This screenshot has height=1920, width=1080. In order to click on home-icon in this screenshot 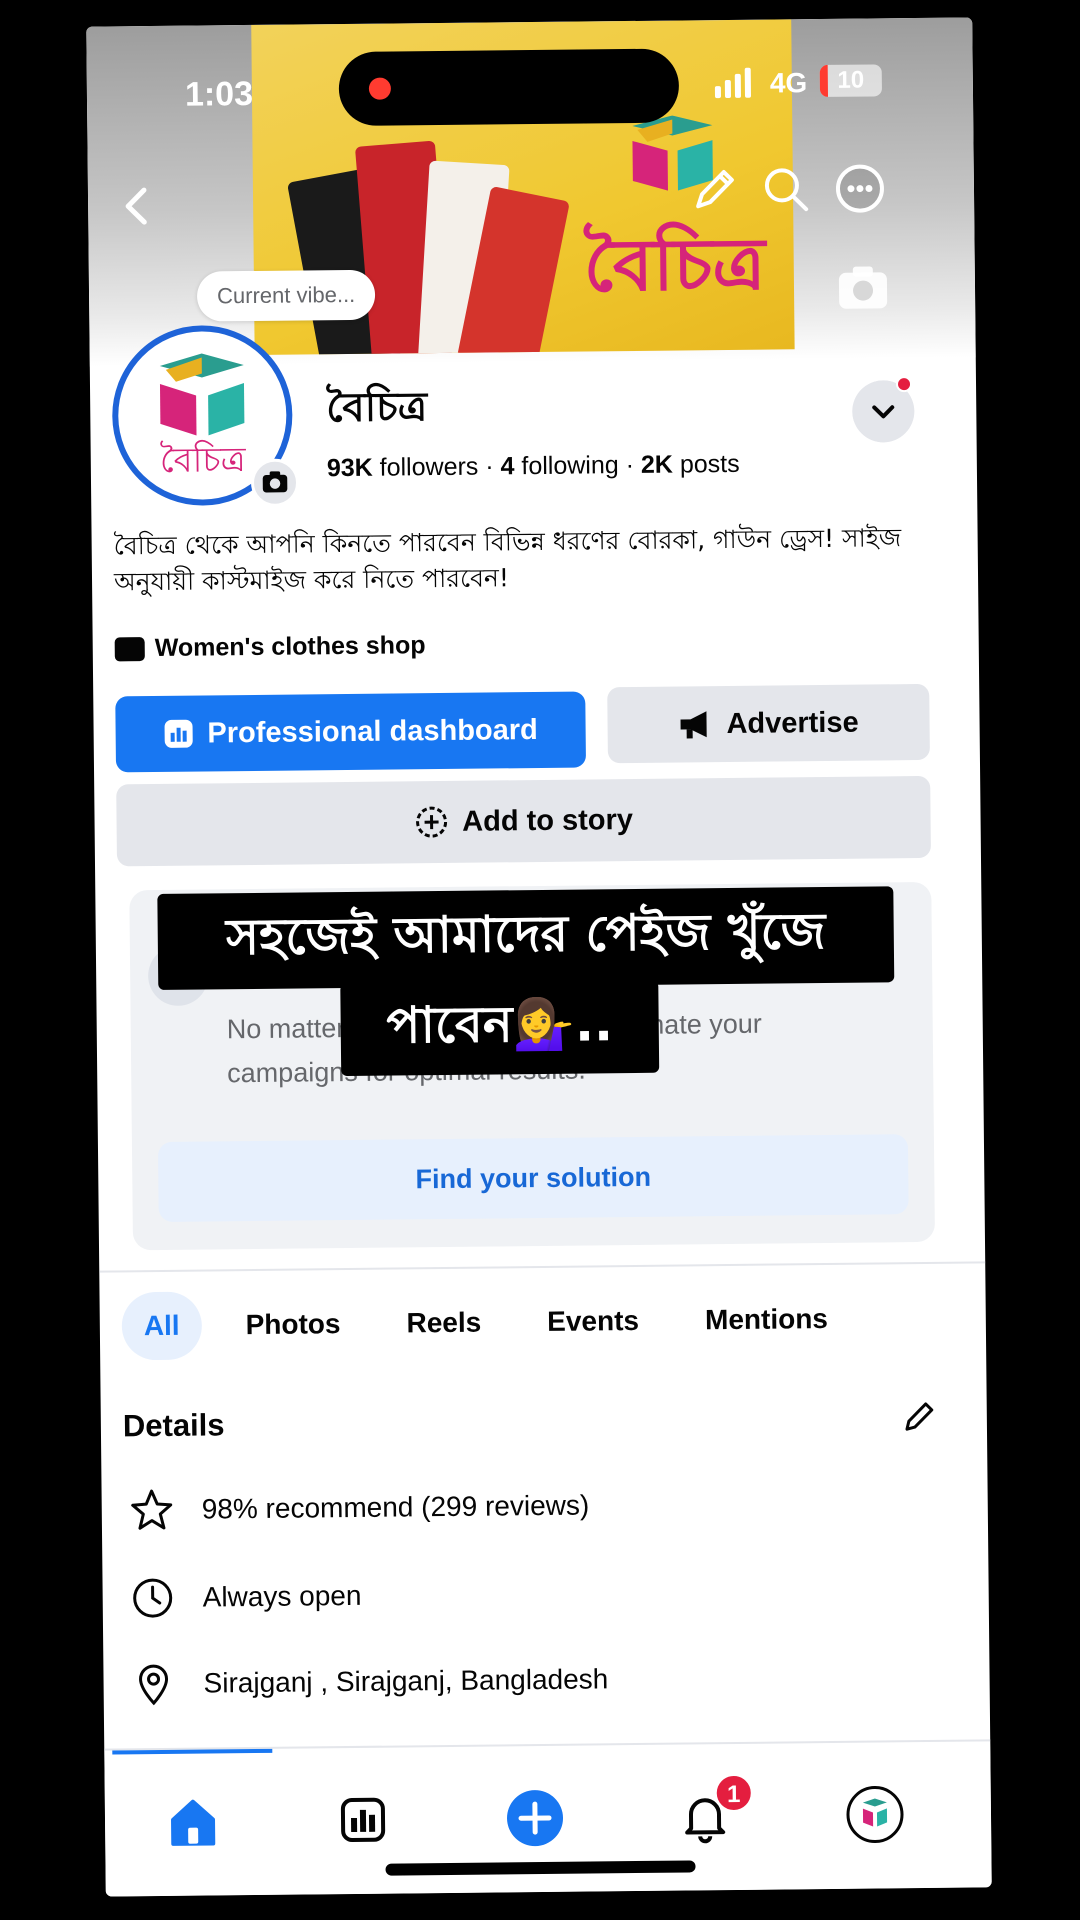, I will do `click(193, 1821)`.